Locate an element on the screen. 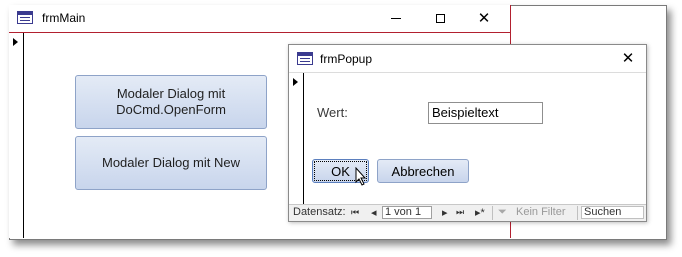 This screenshot has height=257, width=682. open-dialog-new-button: Modaler Dialog mit New is located at coordinates (171, 163).